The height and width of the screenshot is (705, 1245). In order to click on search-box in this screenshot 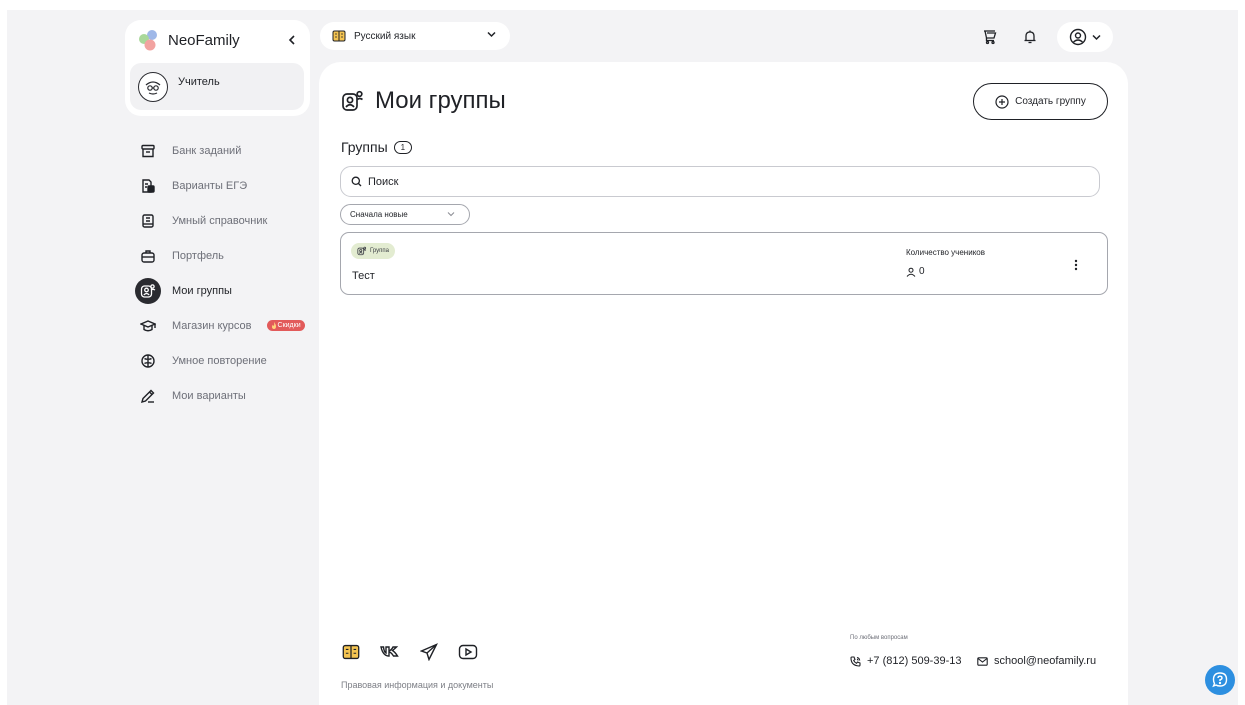, I will do `click(720, 181)`.